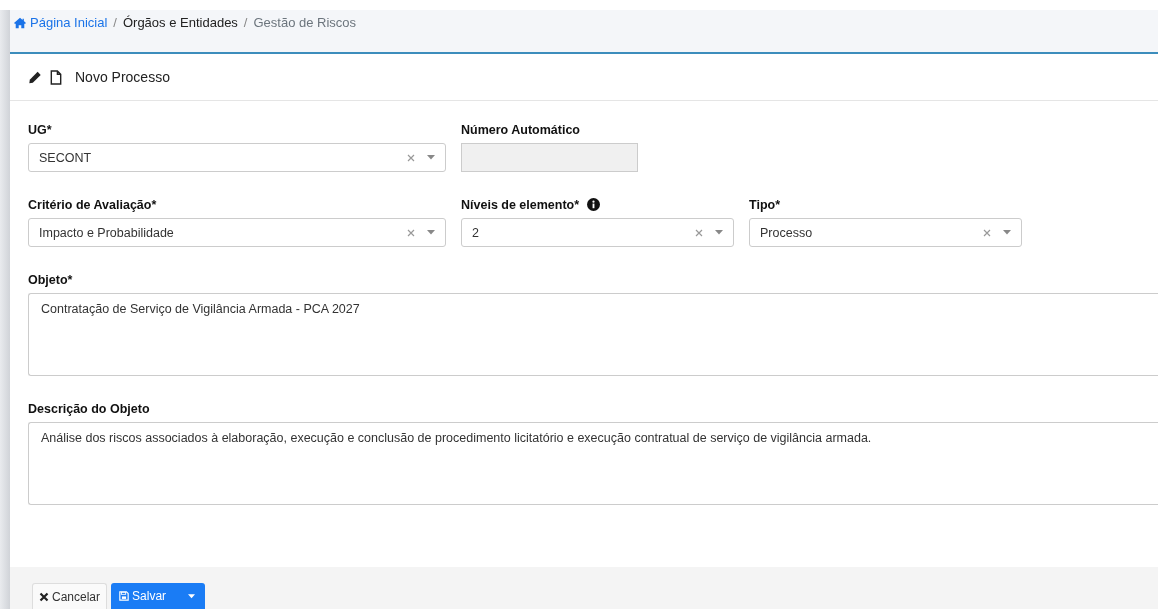  I want to click on save-button: Salvar, so click(145, 596).